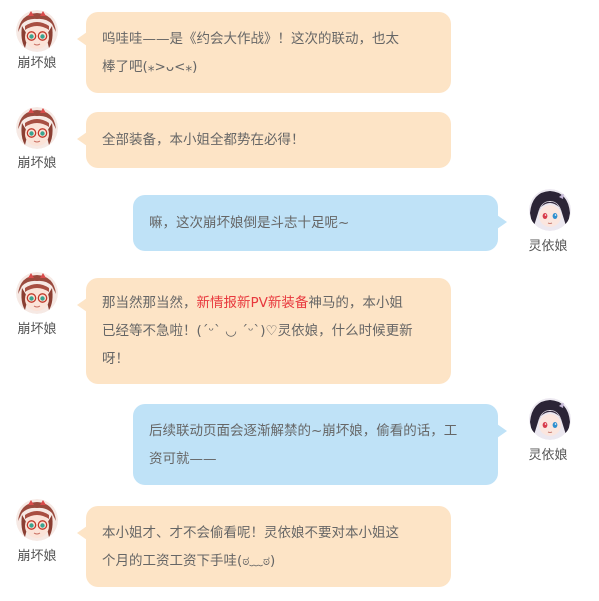 The image size is (599, 601). Describe the element at coordinates (249, 223) in the screenshot. I see `message-text-line: 嘛，这次崩坏娘倒是斗志十足呢~` at that location.